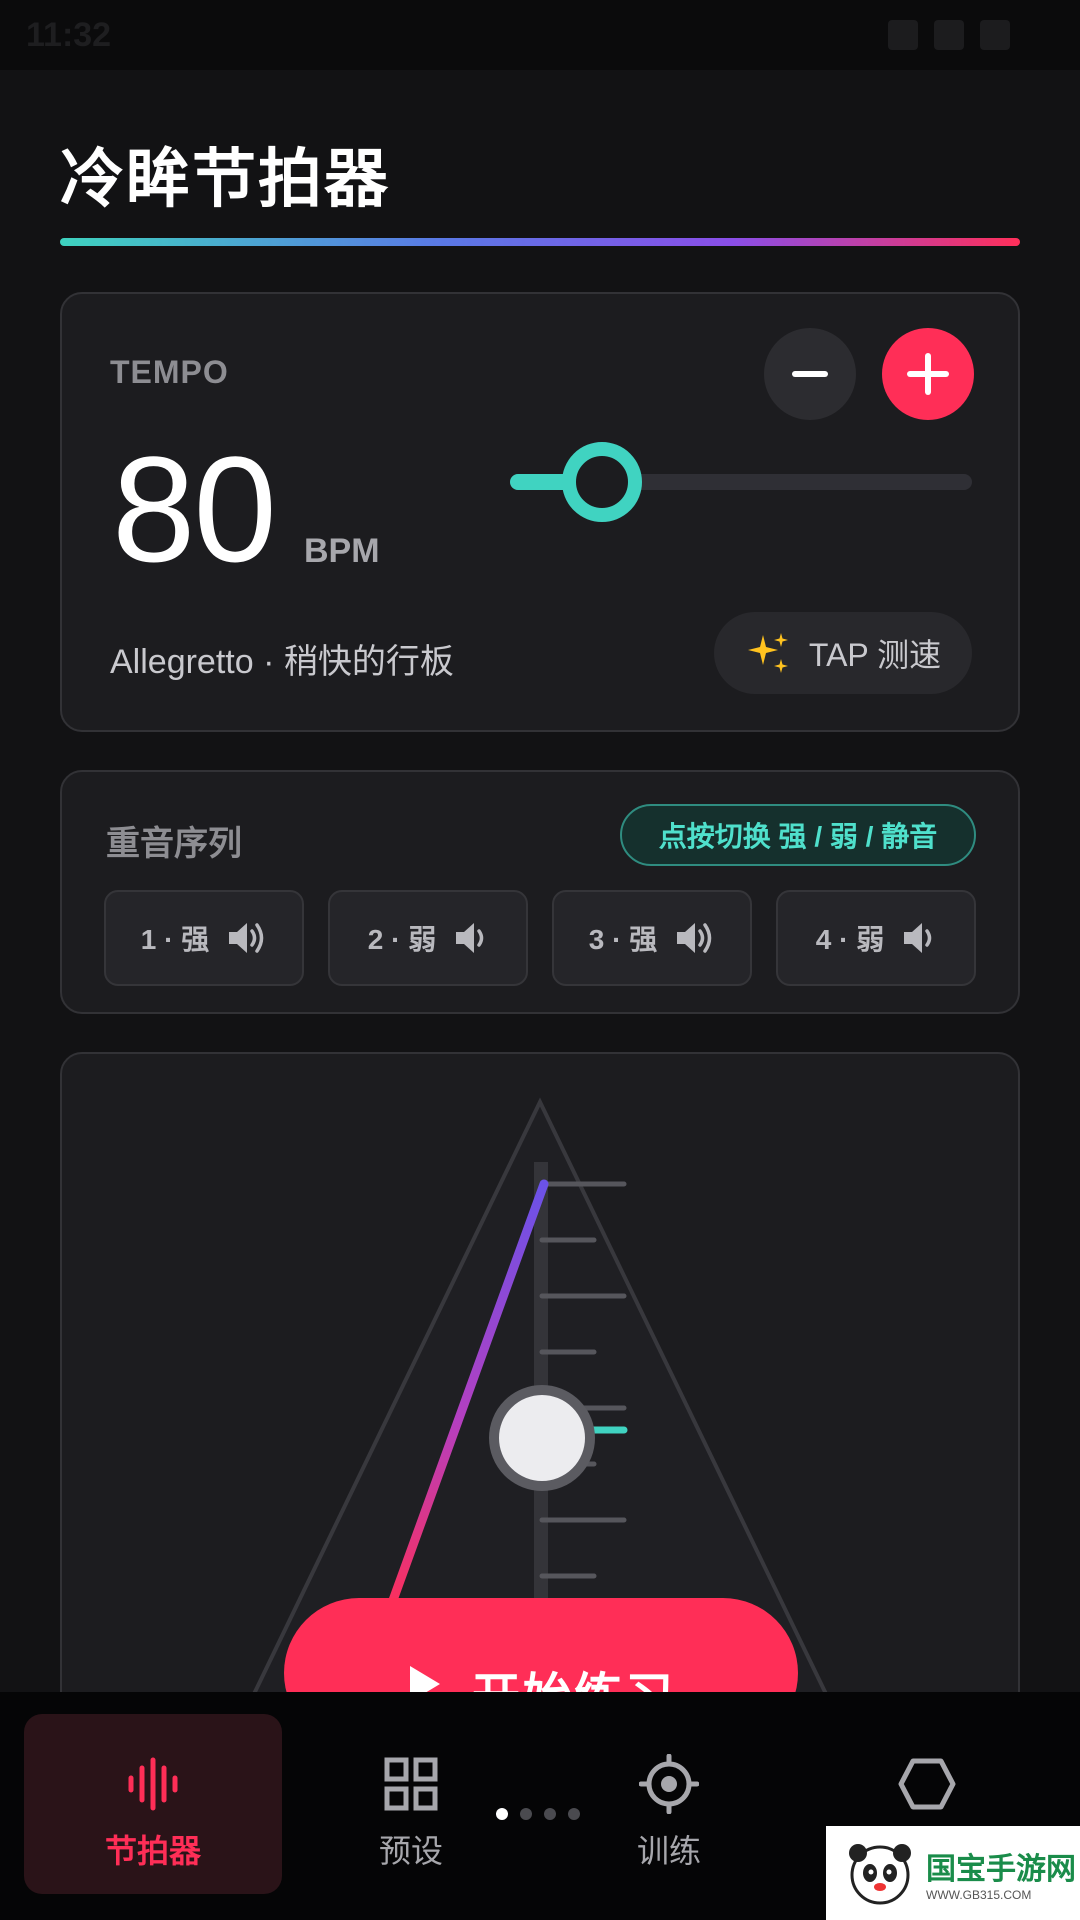 The image size is (1080, 1920). I want to click on pendulum-weight, so click(542, 1438).